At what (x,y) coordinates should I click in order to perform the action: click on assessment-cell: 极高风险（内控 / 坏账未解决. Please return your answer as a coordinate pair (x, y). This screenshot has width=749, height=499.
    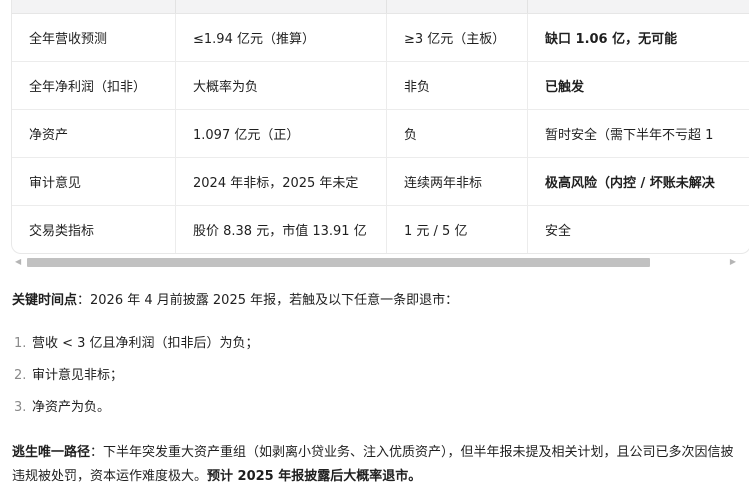
    Looking at the image, I should click on (638, 181).